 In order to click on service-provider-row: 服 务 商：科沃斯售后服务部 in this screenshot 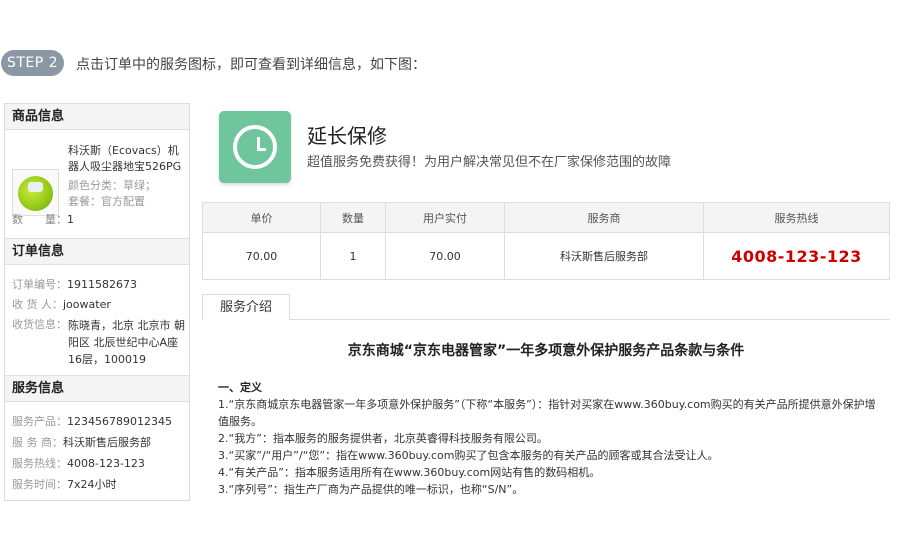, I will do `click(81, 442)`.